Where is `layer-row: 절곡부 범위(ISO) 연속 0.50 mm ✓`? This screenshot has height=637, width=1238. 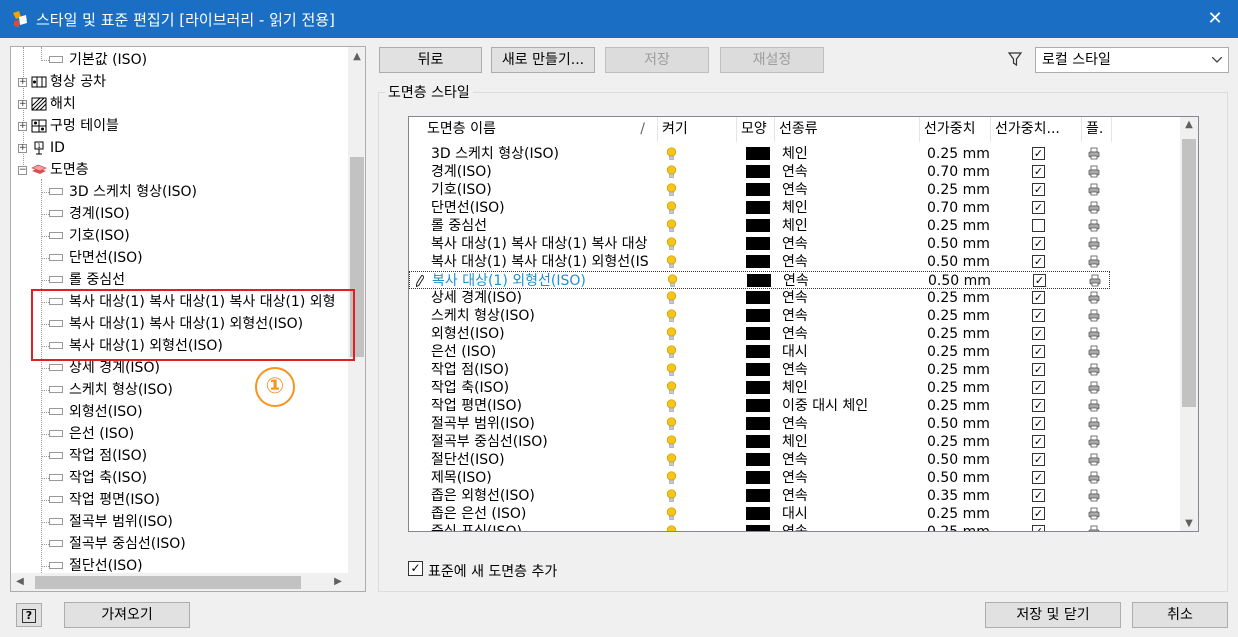 layer-row: 절곡부 범위(ISO) 연속 0.50 mm ✓ is located at coordinates (795, 424).